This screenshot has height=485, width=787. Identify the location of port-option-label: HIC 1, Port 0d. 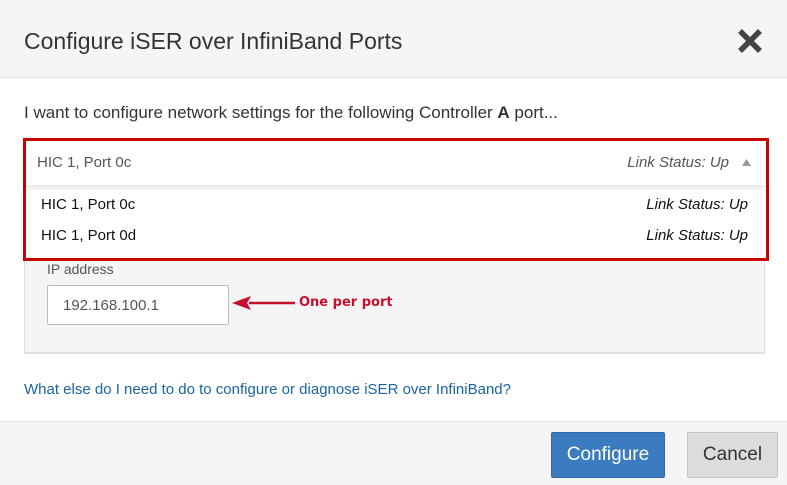
(89, 235).